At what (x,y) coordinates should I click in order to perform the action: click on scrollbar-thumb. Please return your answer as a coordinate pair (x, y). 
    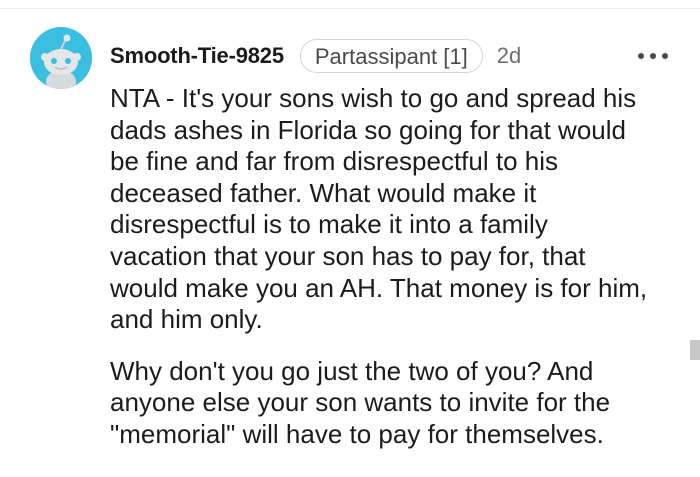
    Looking at the image, I should click on (695, 350).